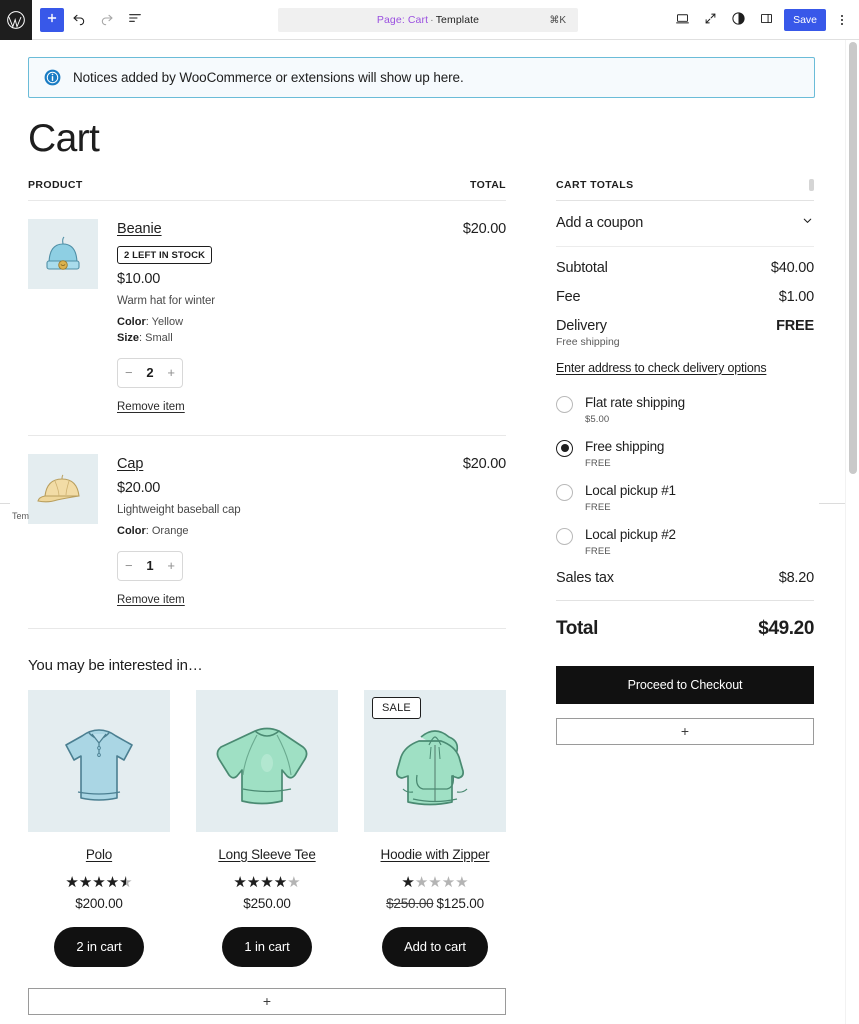  What do you see at coordinates (435, 946) in the screenshot?
I see `add-to-cart-button: Add to cart` at bounding box center [435, 946].